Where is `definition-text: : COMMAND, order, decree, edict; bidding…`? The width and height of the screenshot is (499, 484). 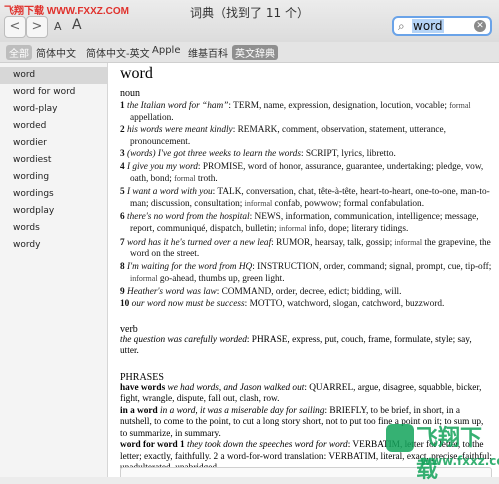 definition-text: : COMMAND, order, decree, edict; bidding… is located at coordinates (309, 291).